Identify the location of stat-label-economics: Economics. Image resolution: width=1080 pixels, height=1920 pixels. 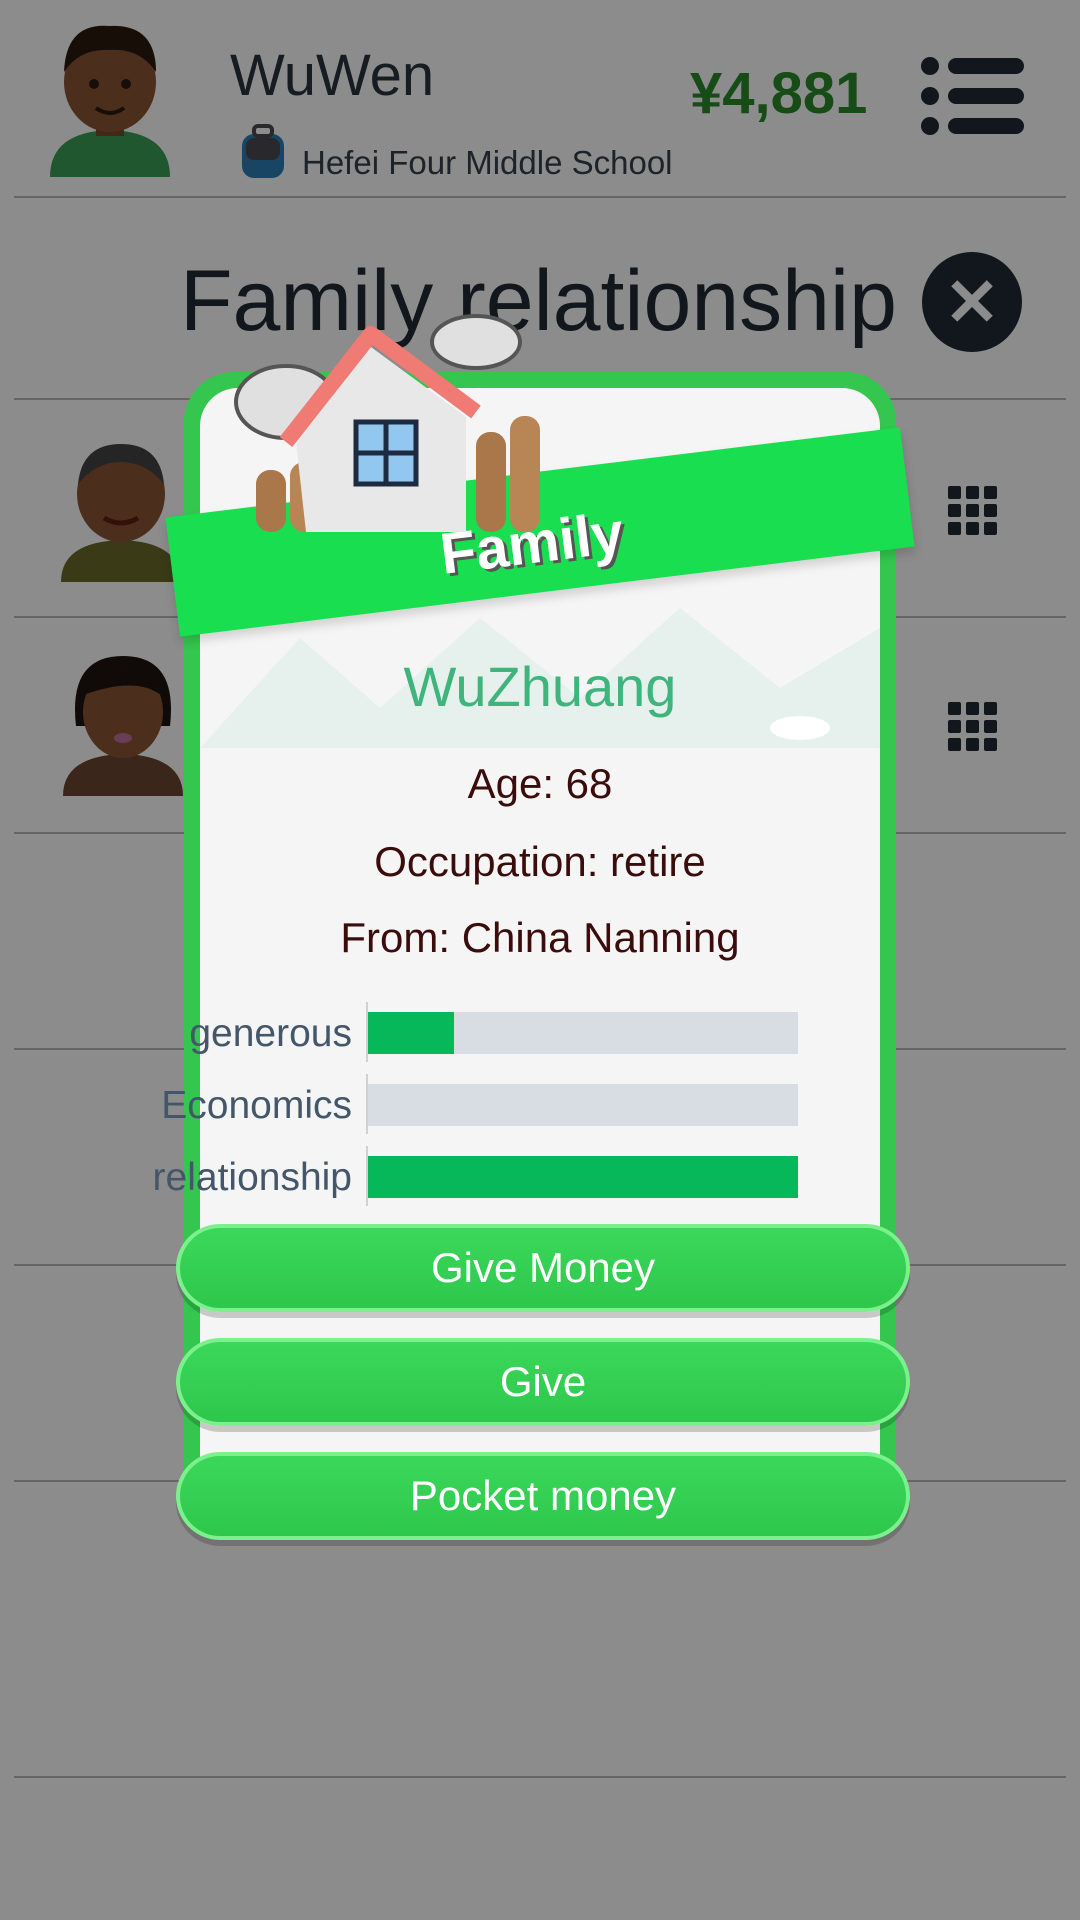
(256, 1105).